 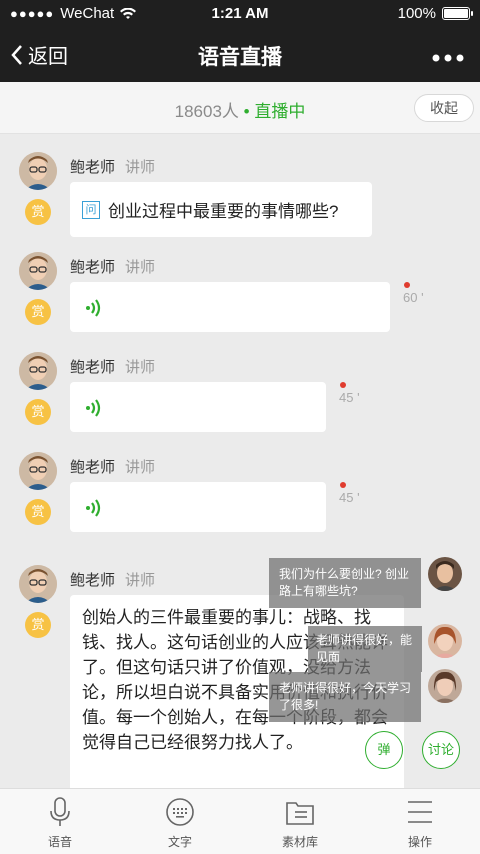 I want to click on tab-materials: 素材库, so click(x=300, y=821).